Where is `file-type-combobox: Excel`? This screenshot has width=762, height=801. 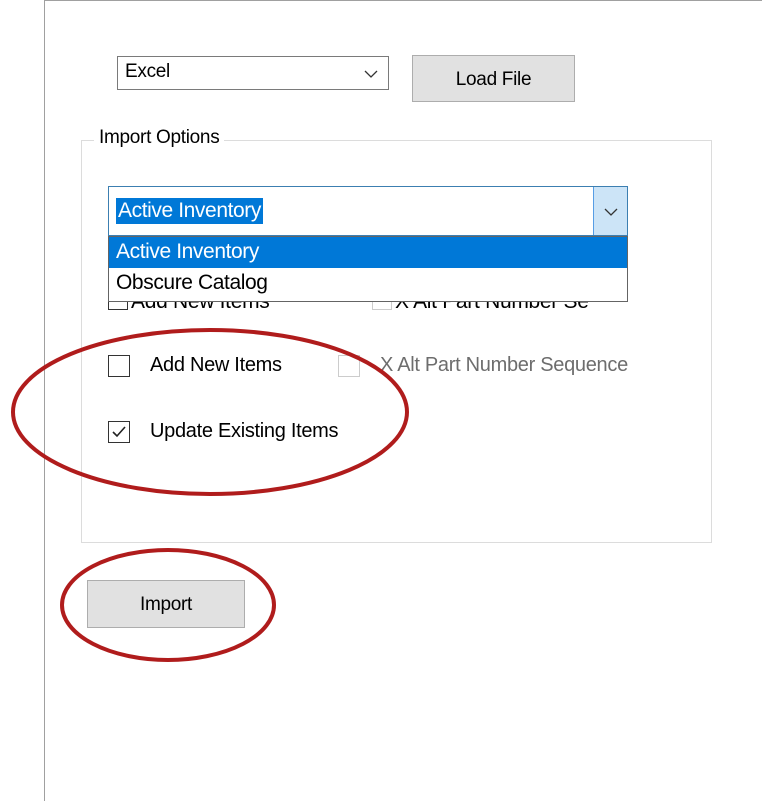
file-type-combobox: Excel is located at coordinates (253, 73).